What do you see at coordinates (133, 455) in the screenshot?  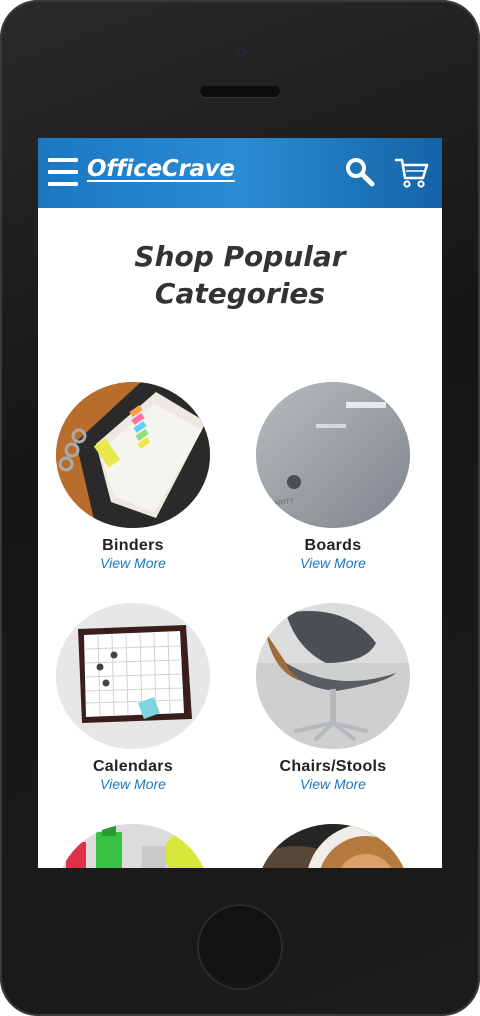 I see `binders-image` at bounding box center [133, 455].